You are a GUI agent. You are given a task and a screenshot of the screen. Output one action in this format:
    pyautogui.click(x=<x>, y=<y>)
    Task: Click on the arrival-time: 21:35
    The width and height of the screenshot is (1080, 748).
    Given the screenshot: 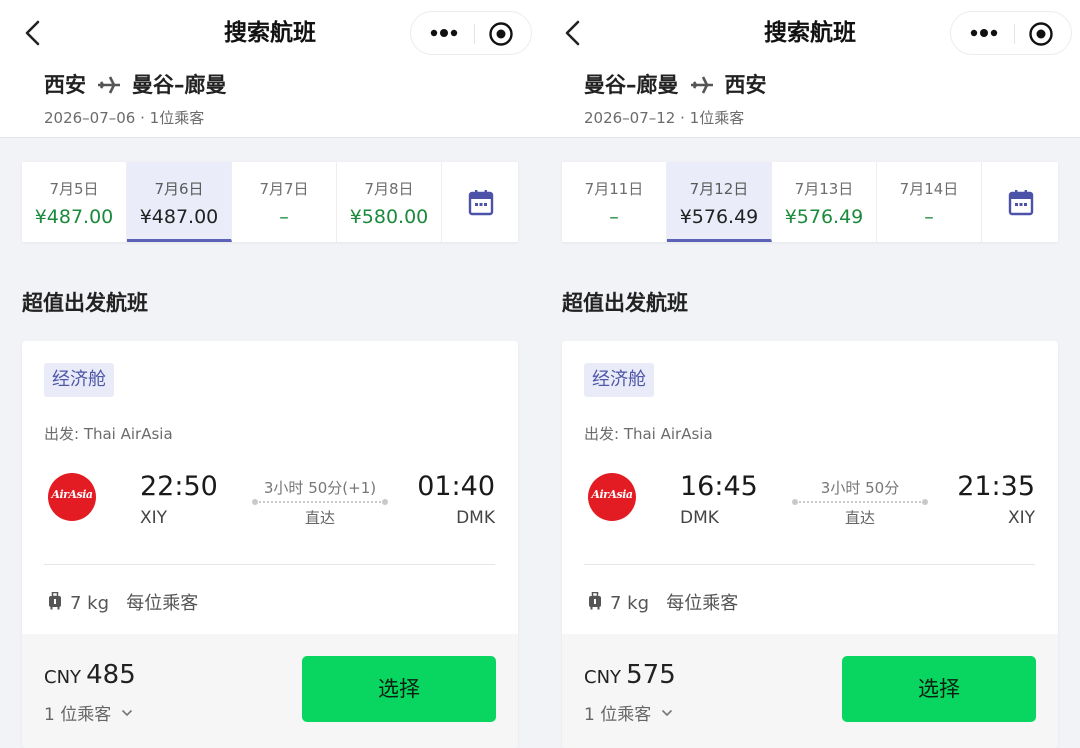 What is the action you would take?
    pyautogui.click(x=996, y=486)
    